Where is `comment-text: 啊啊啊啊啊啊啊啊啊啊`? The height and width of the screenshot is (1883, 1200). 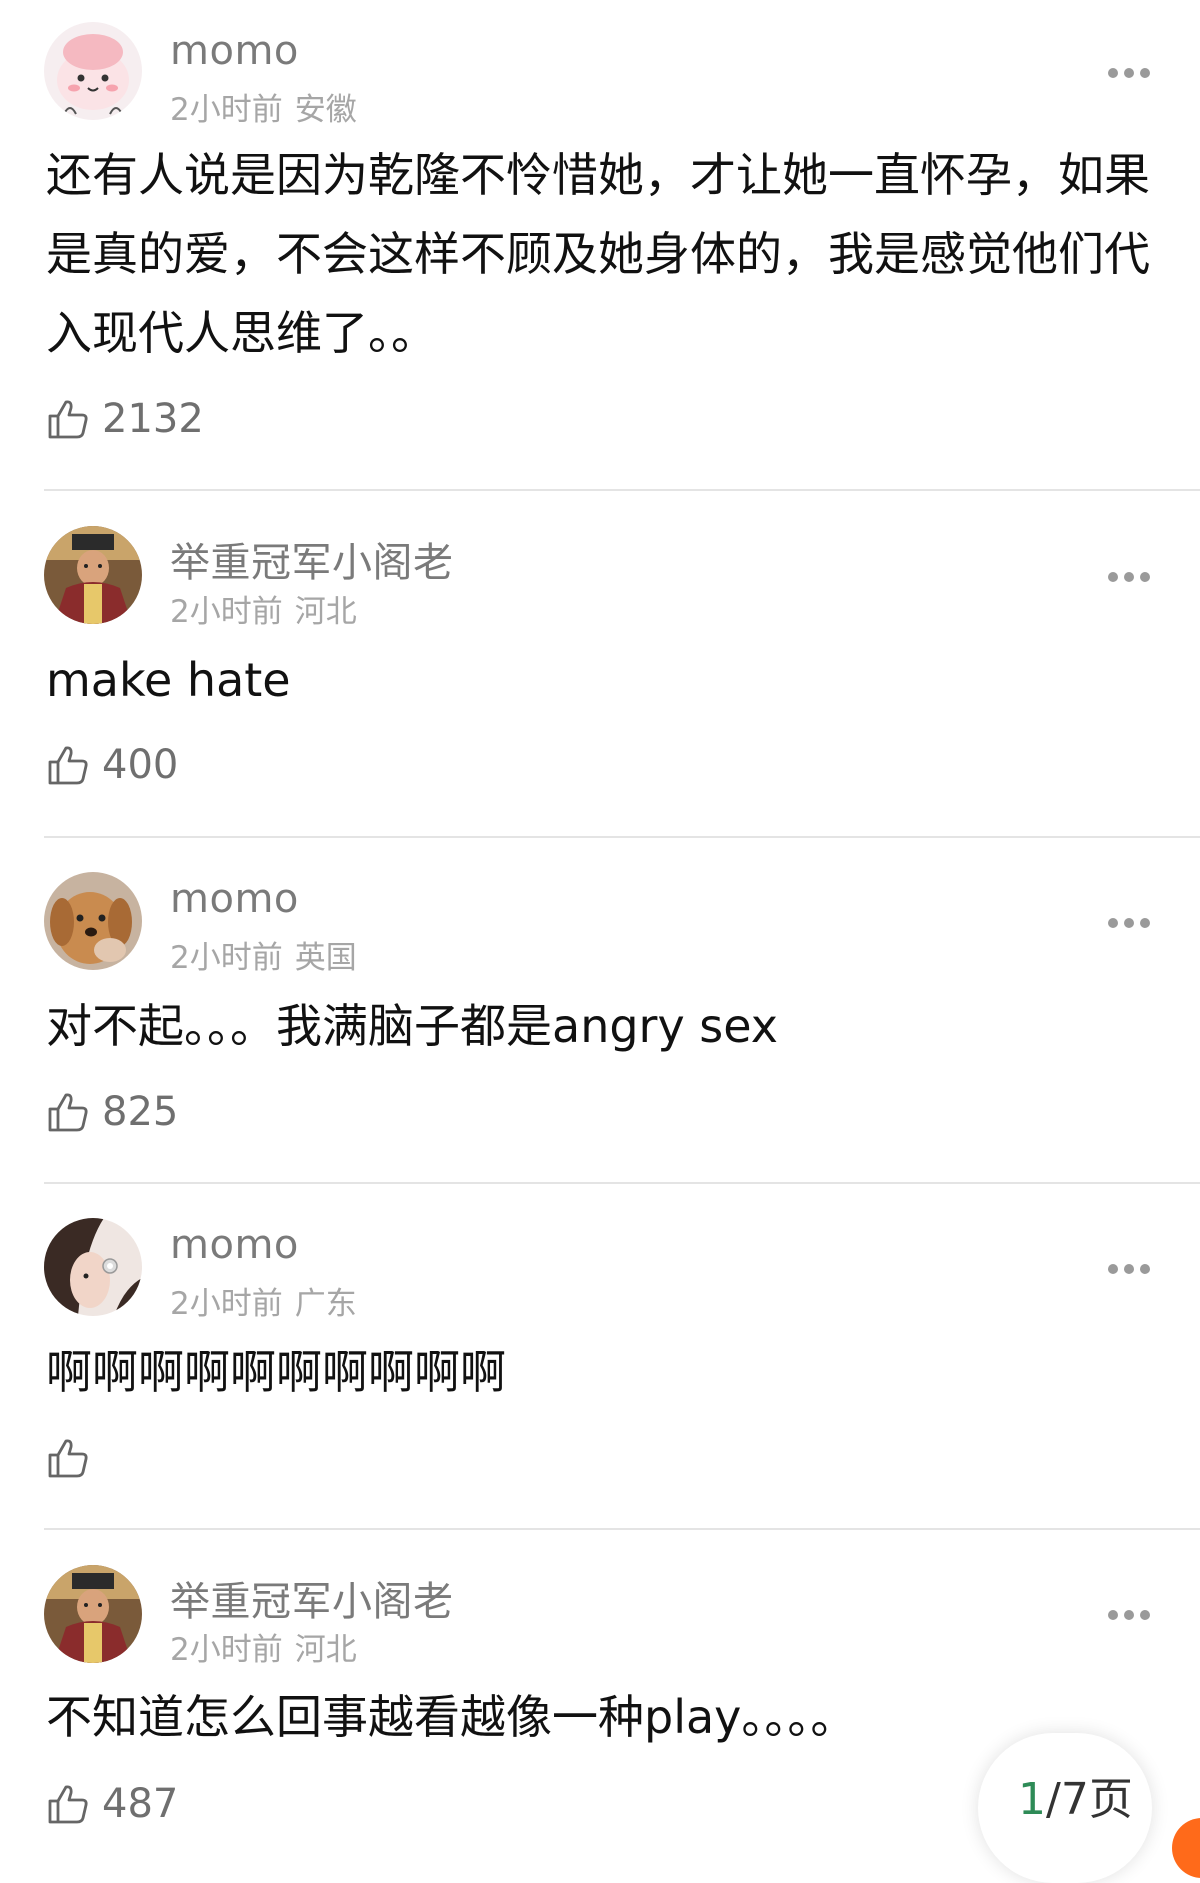 comment-text: 啊啊啊啊啊啊啊啊啊啊 is located at coordinates (276, 1372).